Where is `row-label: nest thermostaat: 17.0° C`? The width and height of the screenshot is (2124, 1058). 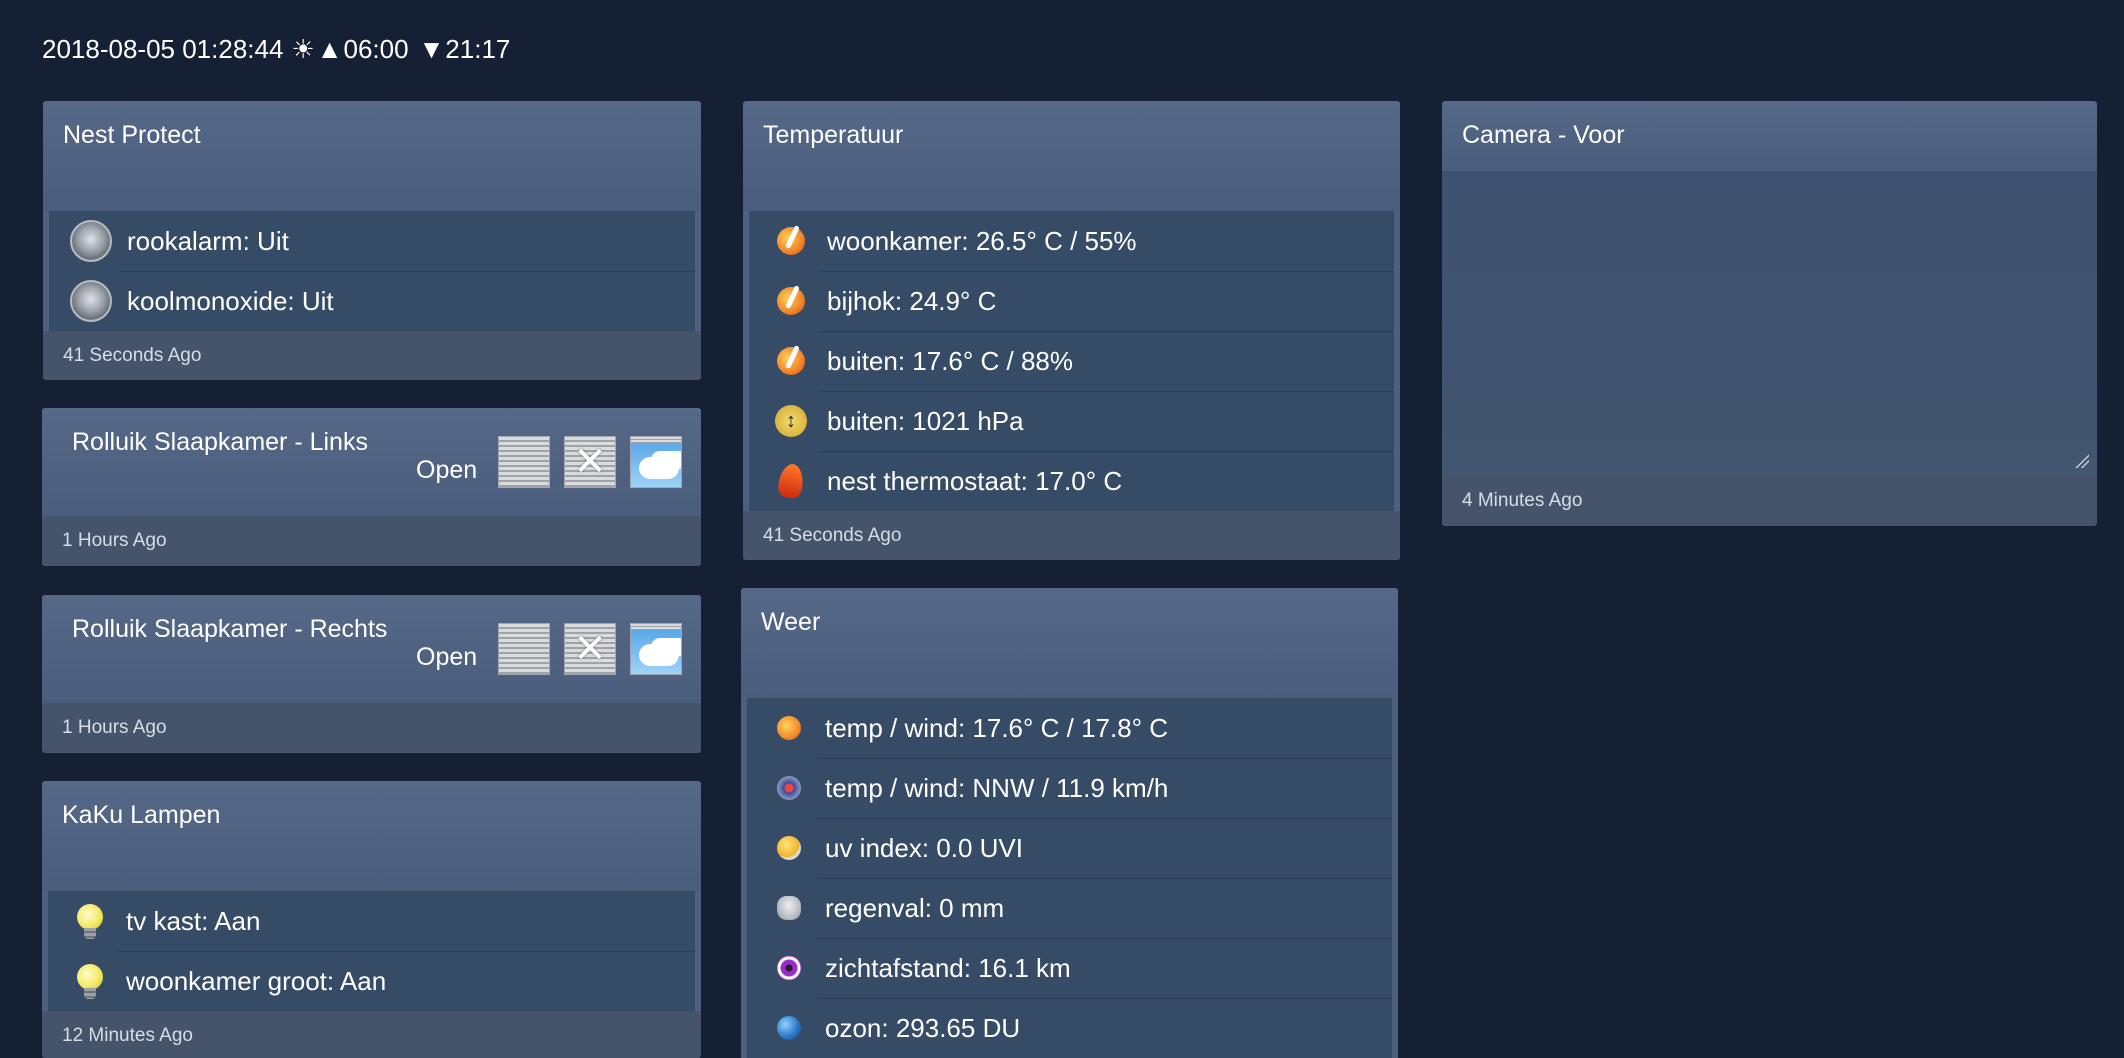
row-label: nest thermostaat: 17.0° C is located at coordinates (975, 480).